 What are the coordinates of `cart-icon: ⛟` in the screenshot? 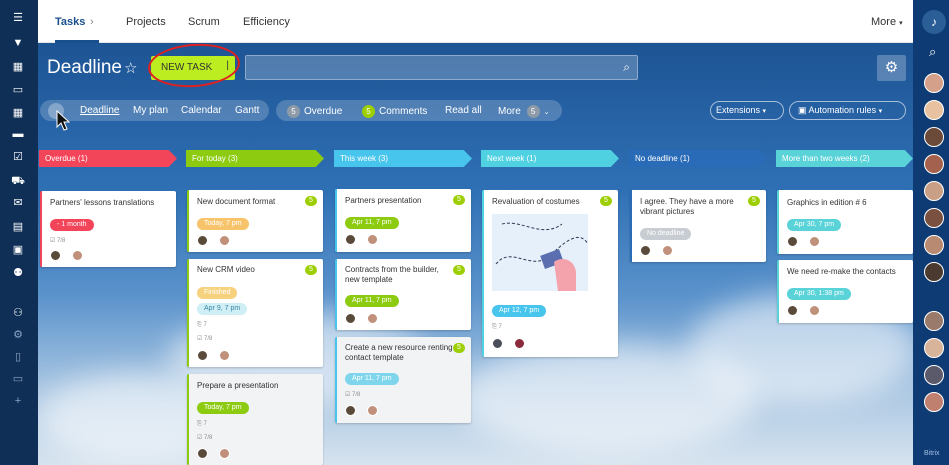 It's located at (18, 181).